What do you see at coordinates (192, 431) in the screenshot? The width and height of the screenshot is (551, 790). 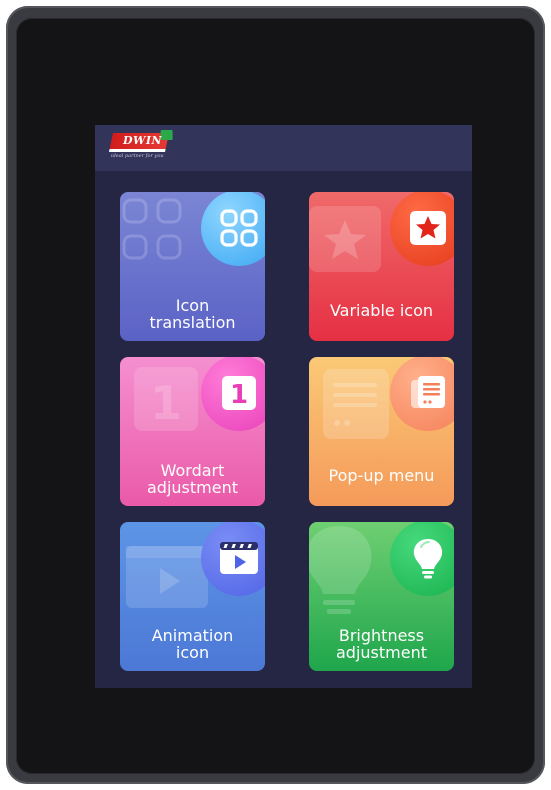 I see `tile-wordart-adjustment: 1 1 Wordart adjustment` at bounding box center [192, 431].